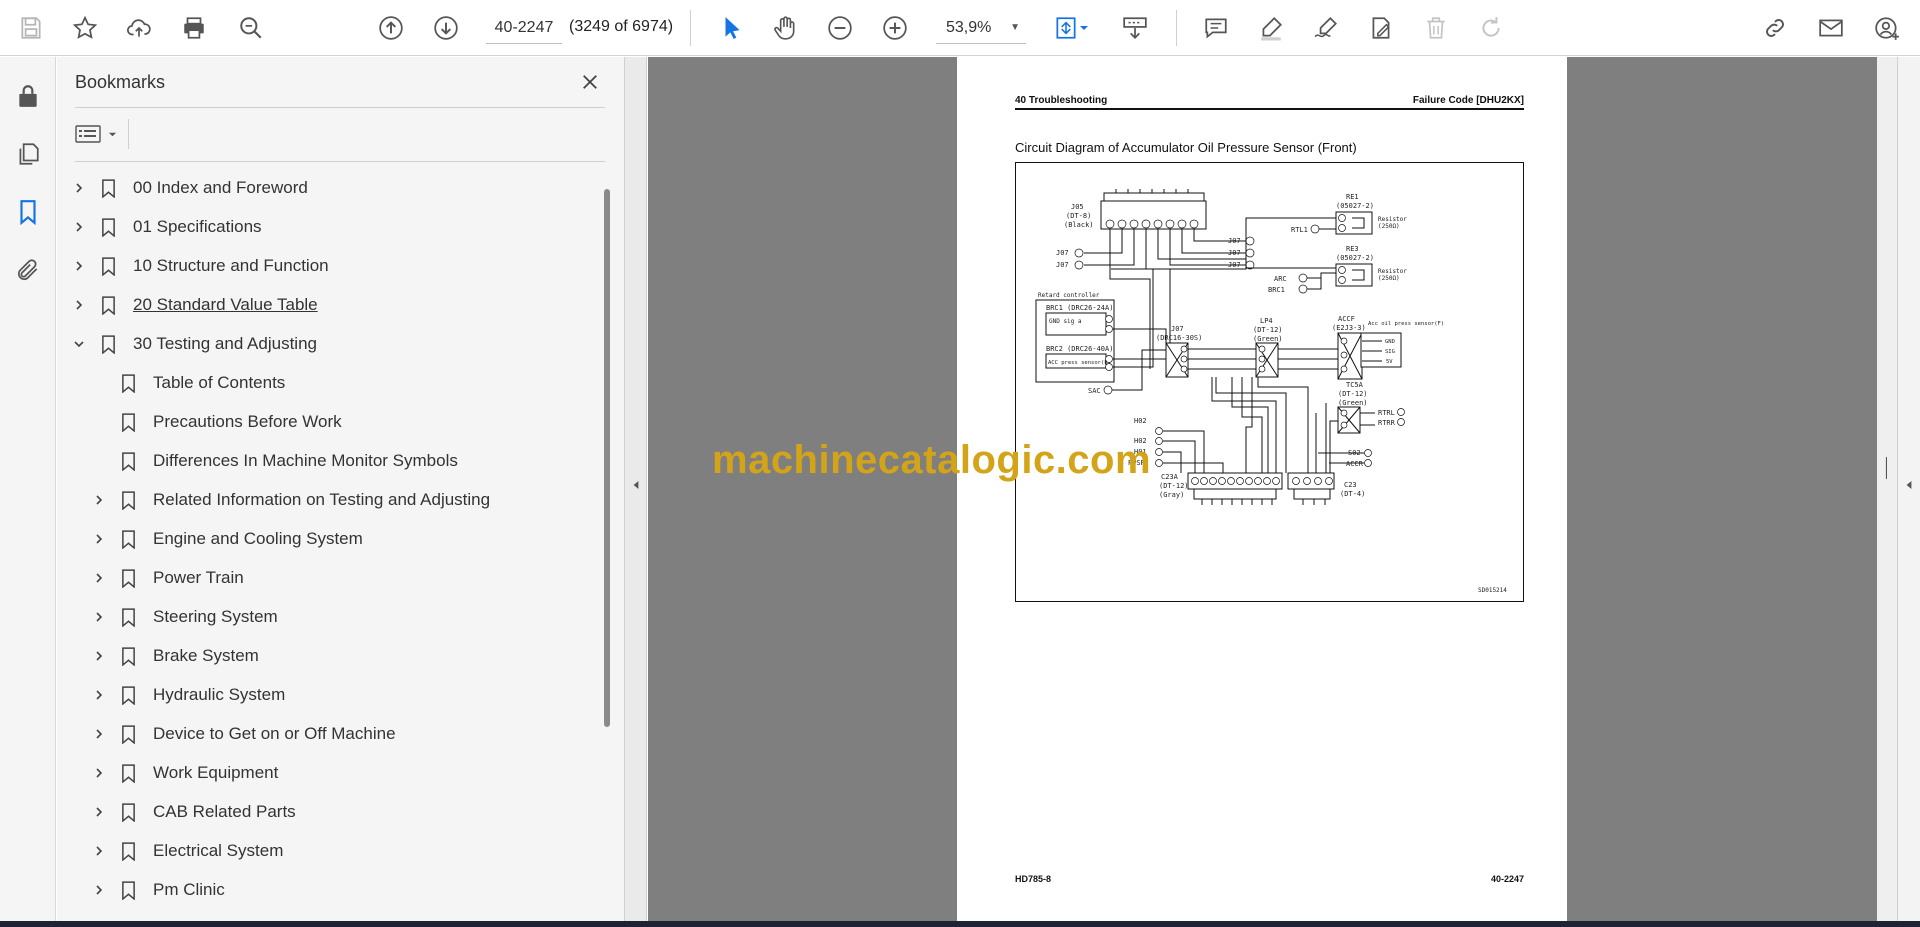  What do you see at coordinates (340, 107) in the screenshot?
I see `panel-divider` at bounding box center [340, 107].